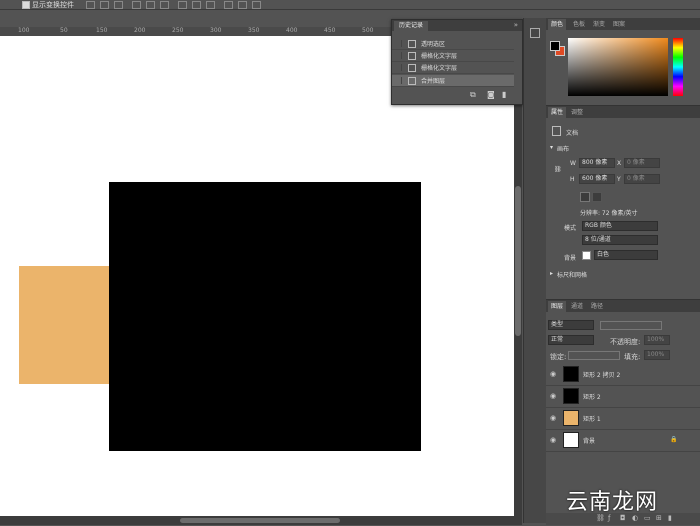  What do you see at coordinates (594, 355) in the screenshot?
I see `lock-icons` at bounding box center [594, 355].